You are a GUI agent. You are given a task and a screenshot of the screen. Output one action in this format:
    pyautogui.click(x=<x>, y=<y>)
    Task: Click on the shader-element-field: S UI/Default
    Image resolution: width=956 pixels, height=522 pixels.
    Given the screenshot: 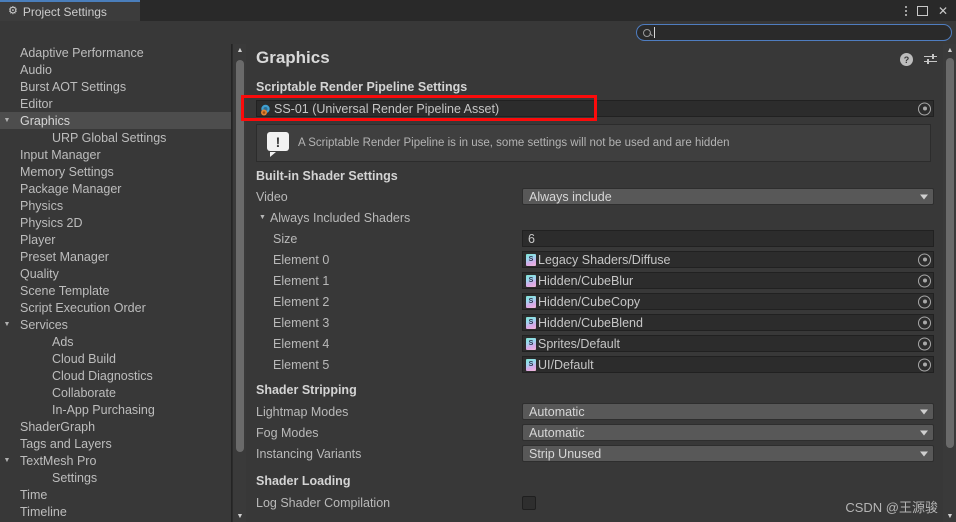 What is the action you would take?
    pyautogui.click(x=728, y=364)
    